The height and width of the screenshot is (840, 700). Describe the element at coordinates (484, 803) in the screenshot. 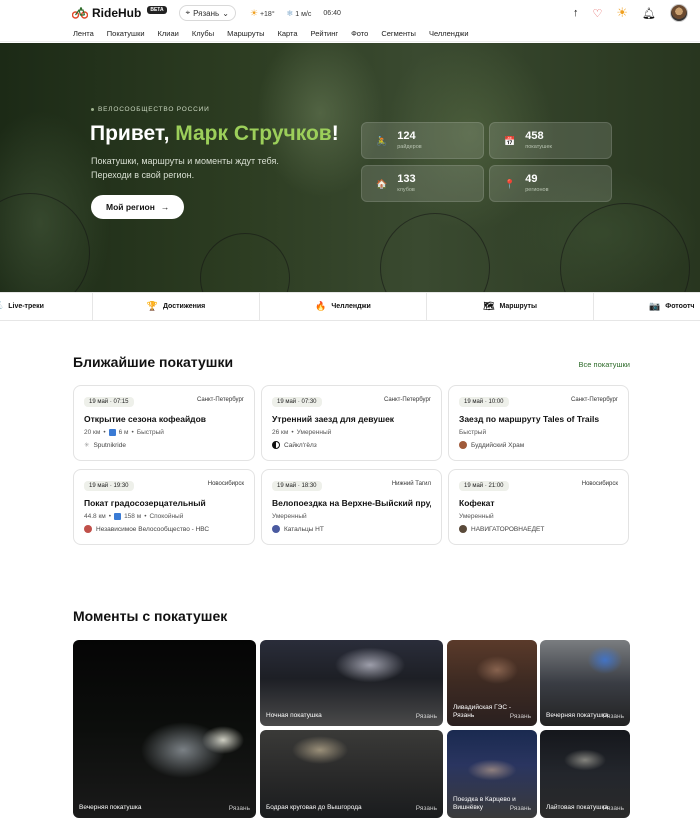

I see `moment-caption: Поездка в Карцево и Вишнёвку` at that location.